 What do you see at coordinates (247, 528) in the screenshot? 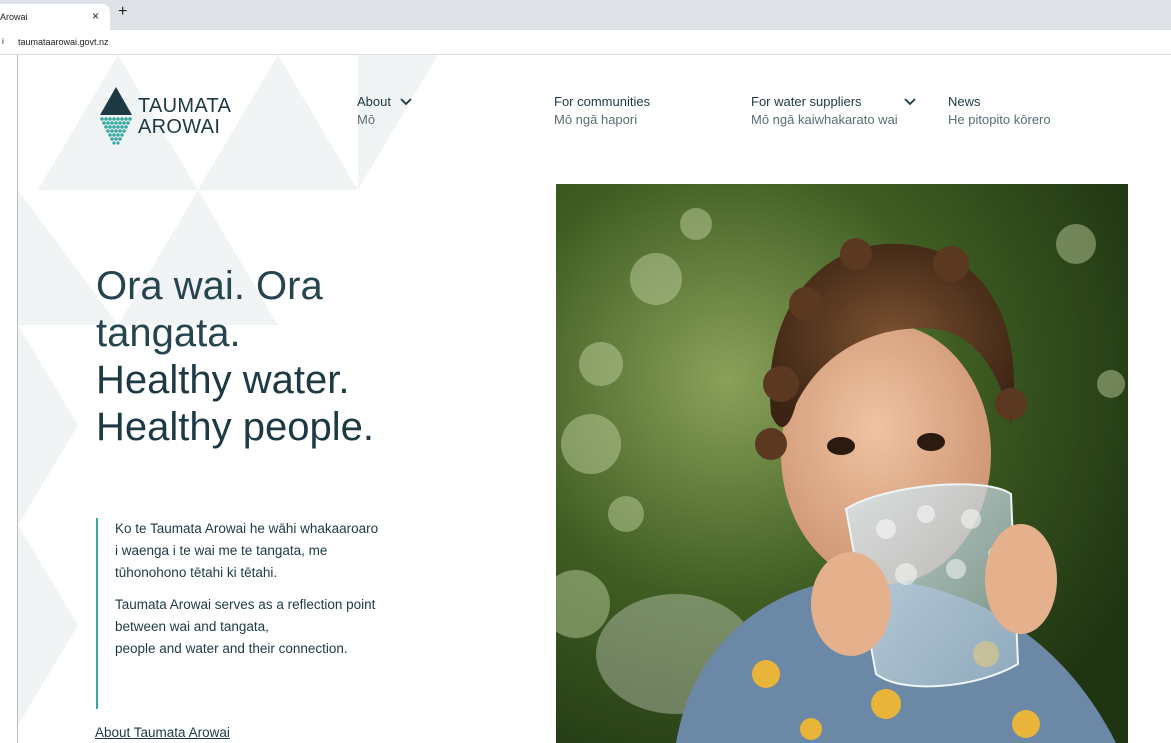
I see `intro-mi-line-1: Ko te Taumata Arowai he wāhi whakaaroaro` at bounding box center [247, 528].